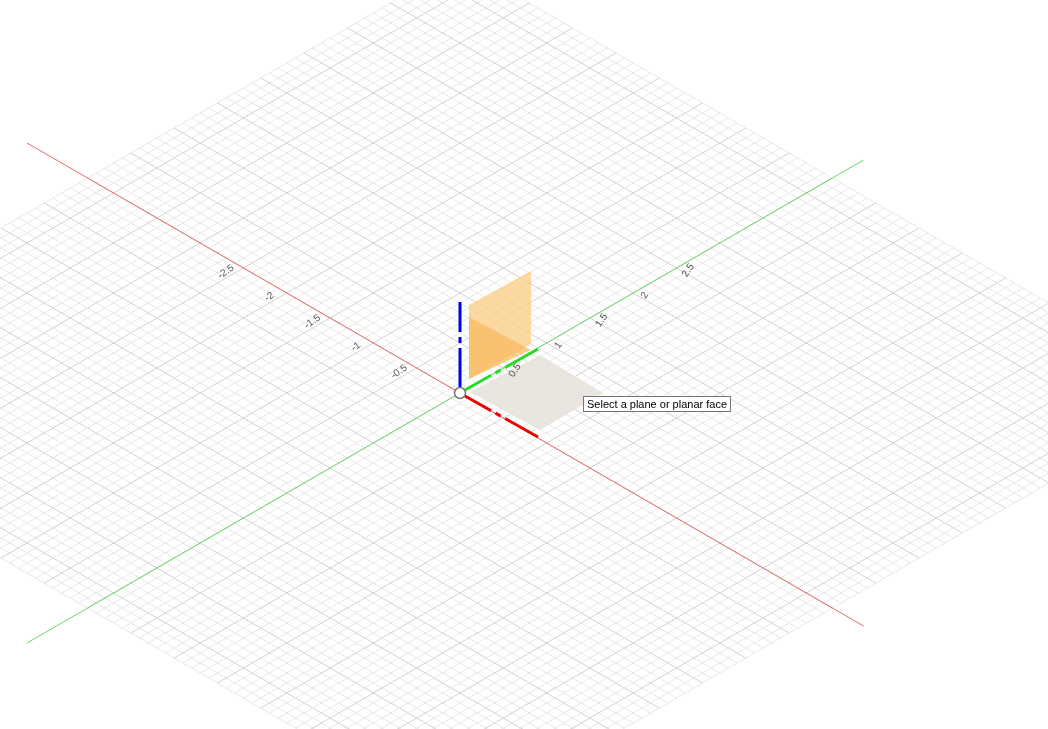 The width and height of the screenshot is (1048, 729). What do you see at coordinates (398, 371) in the screenshot?
I see `axis-tick-label: -0.5` at bounding box center [398, 371].